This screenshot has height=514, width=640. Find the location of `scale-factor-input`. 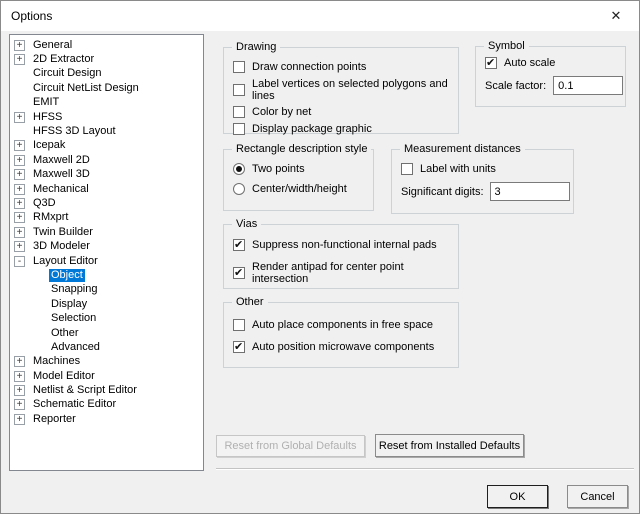

scale-factor-input is located at coordinates (588, 85).